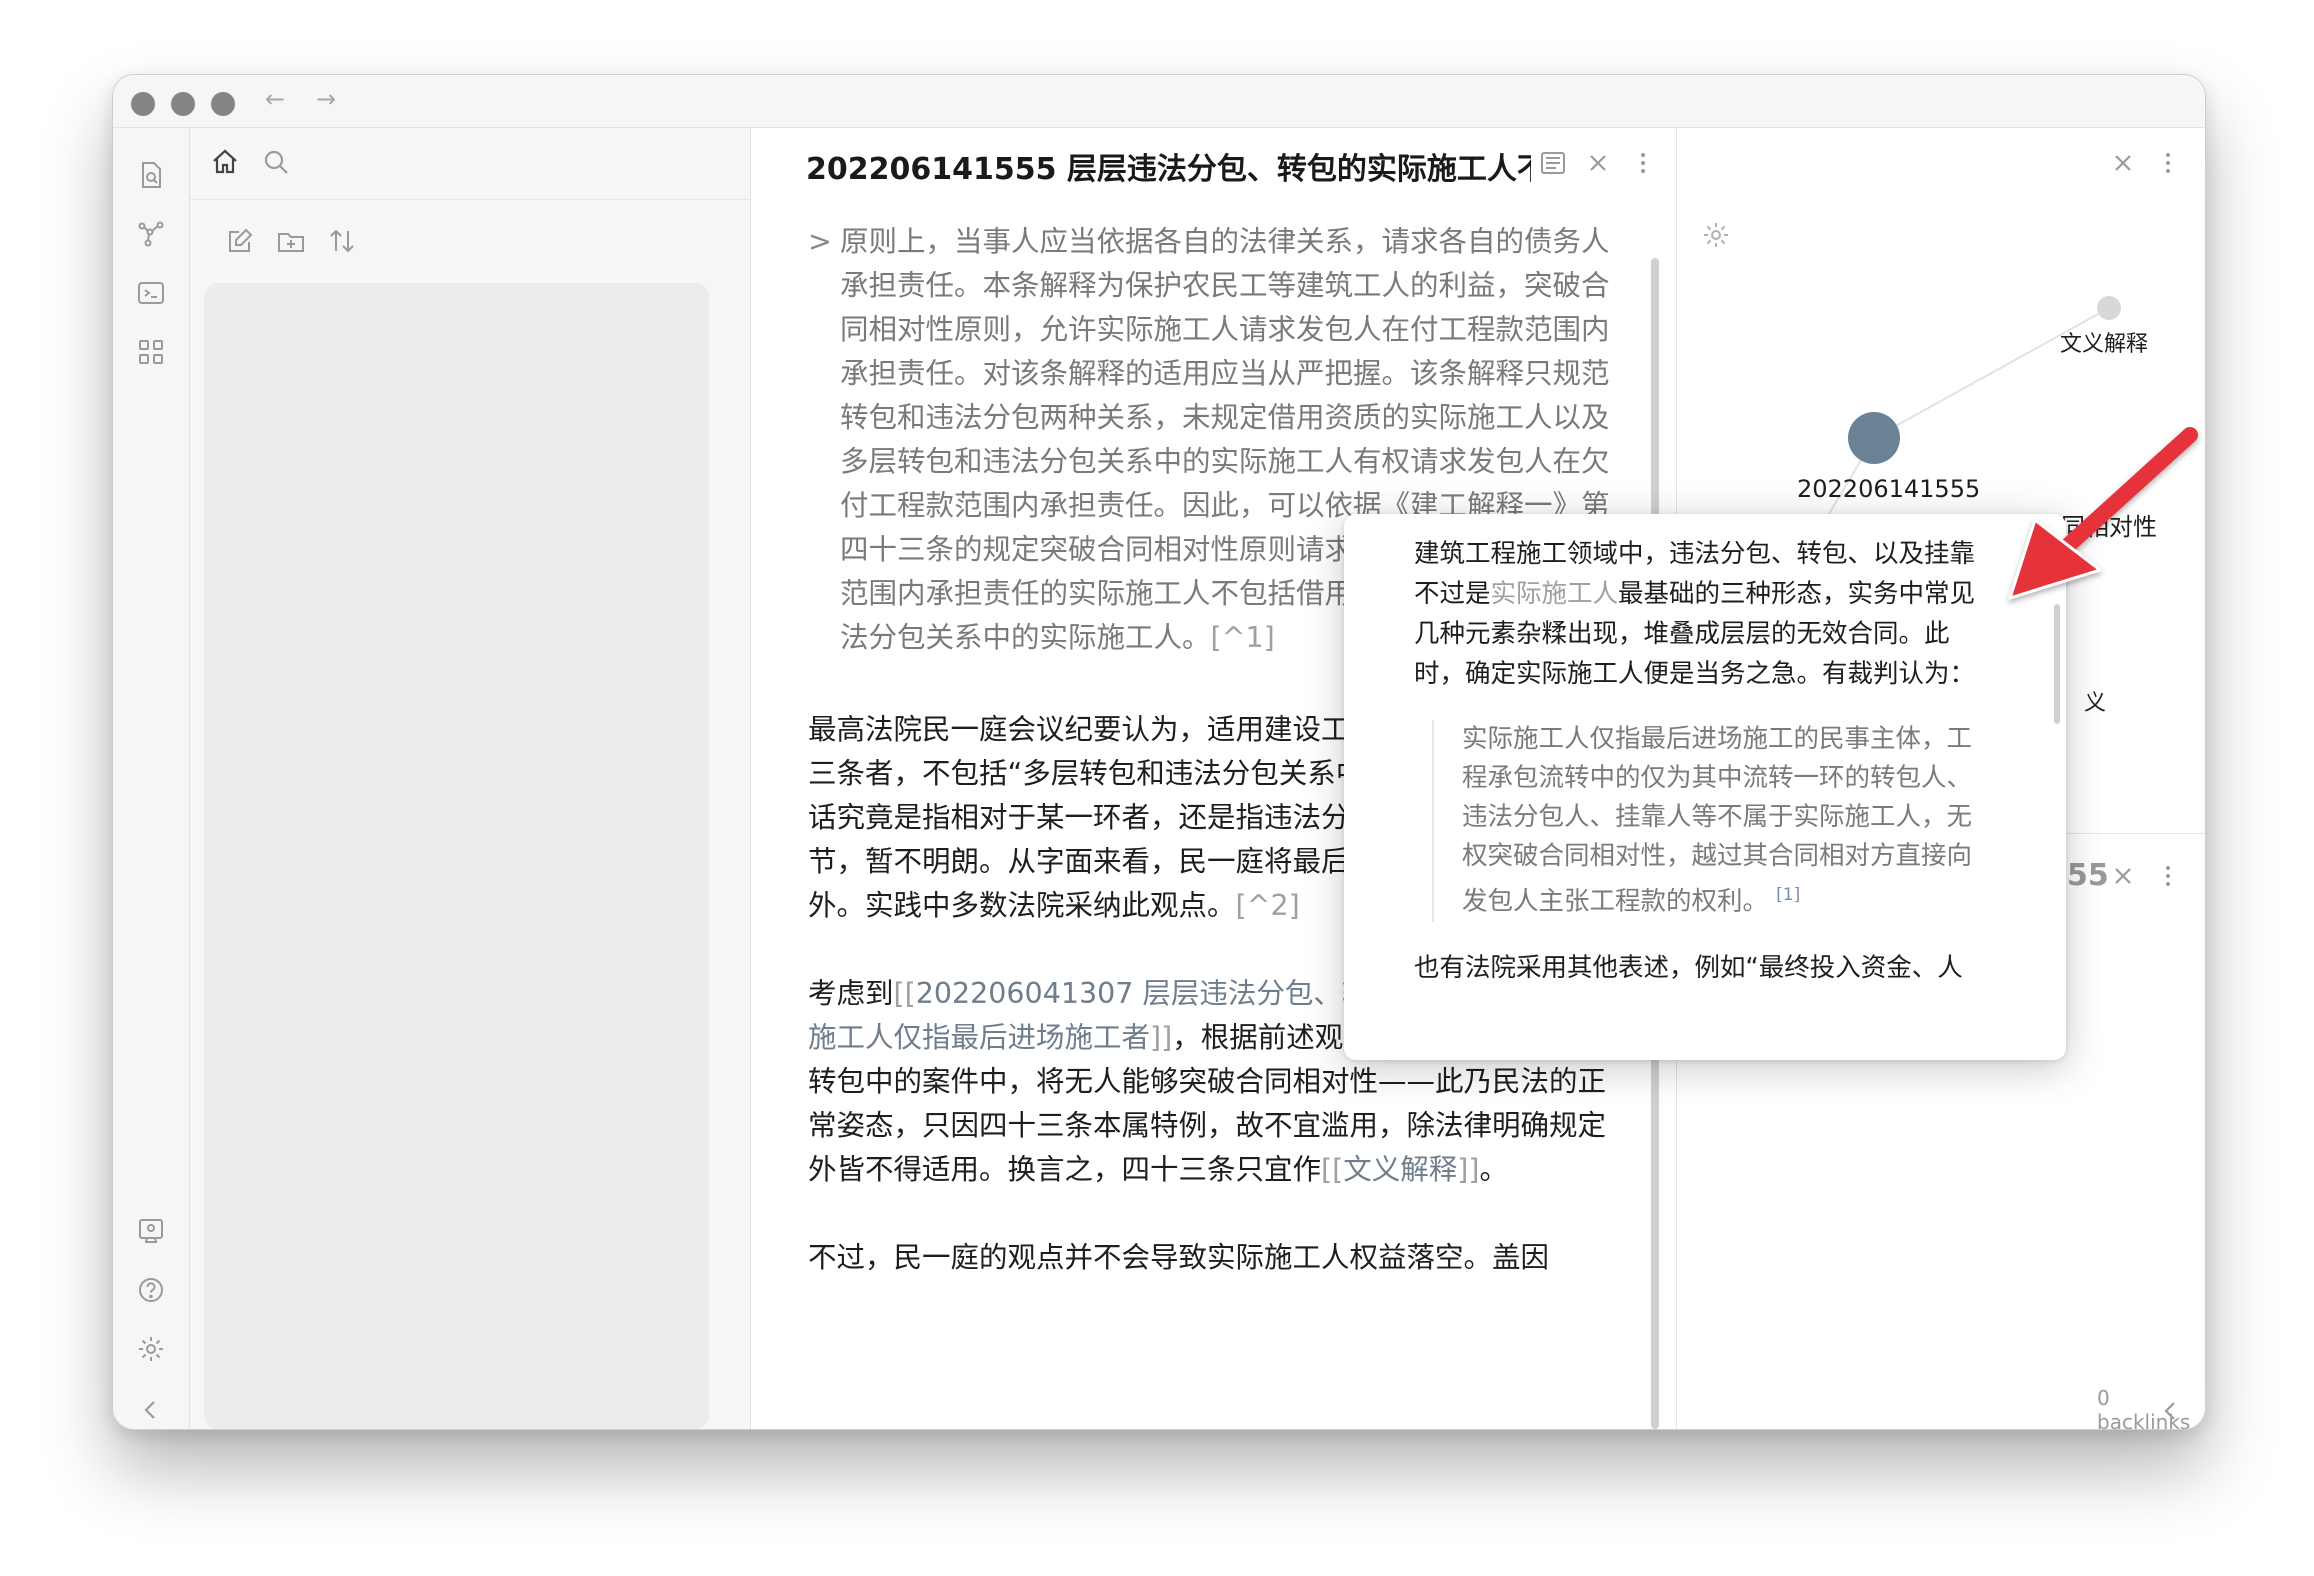 The height and width of the screenshot is (1576, 2314). What do you see at coordinates (2109, 308) in the screenshot?
I see `graph-node-secondary` at bounding box center [2109, 308].